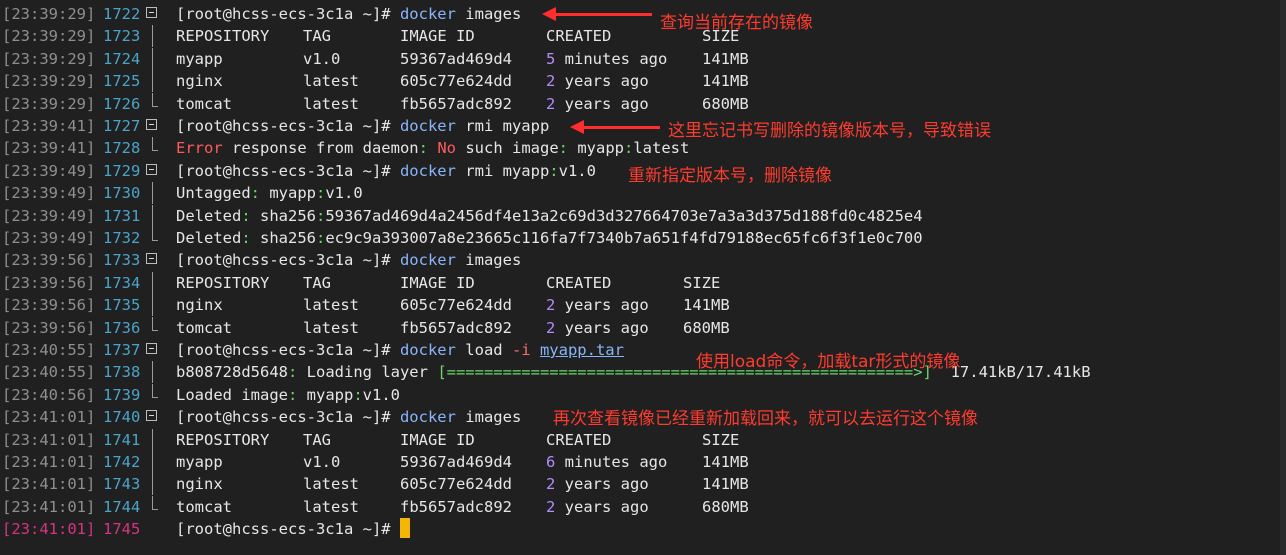 This screenshot has height=555, width=1286. Describe the element at coordinates (49, 394) in the screenshot. I see `timestamp: [23:40:56]` at that location.